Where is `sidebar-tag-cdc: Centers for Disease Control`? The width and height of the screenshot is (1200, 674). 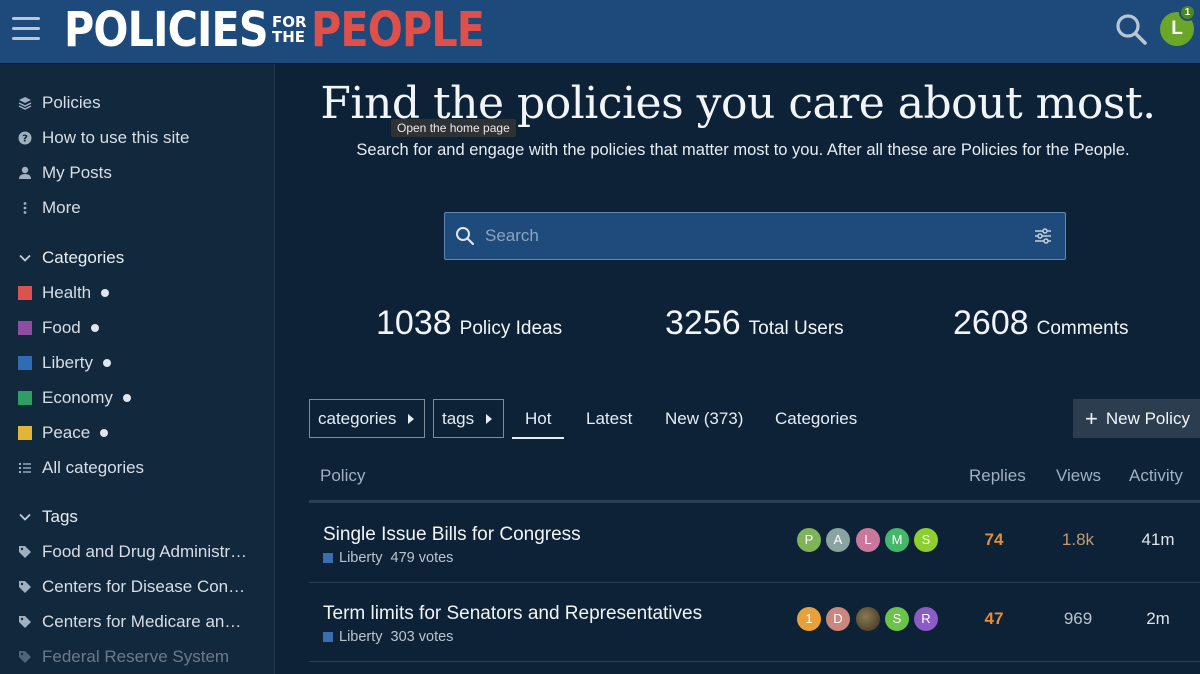
sidebar-tag-cdc: Centers for Disease Control is located at coordinates (133, 587).